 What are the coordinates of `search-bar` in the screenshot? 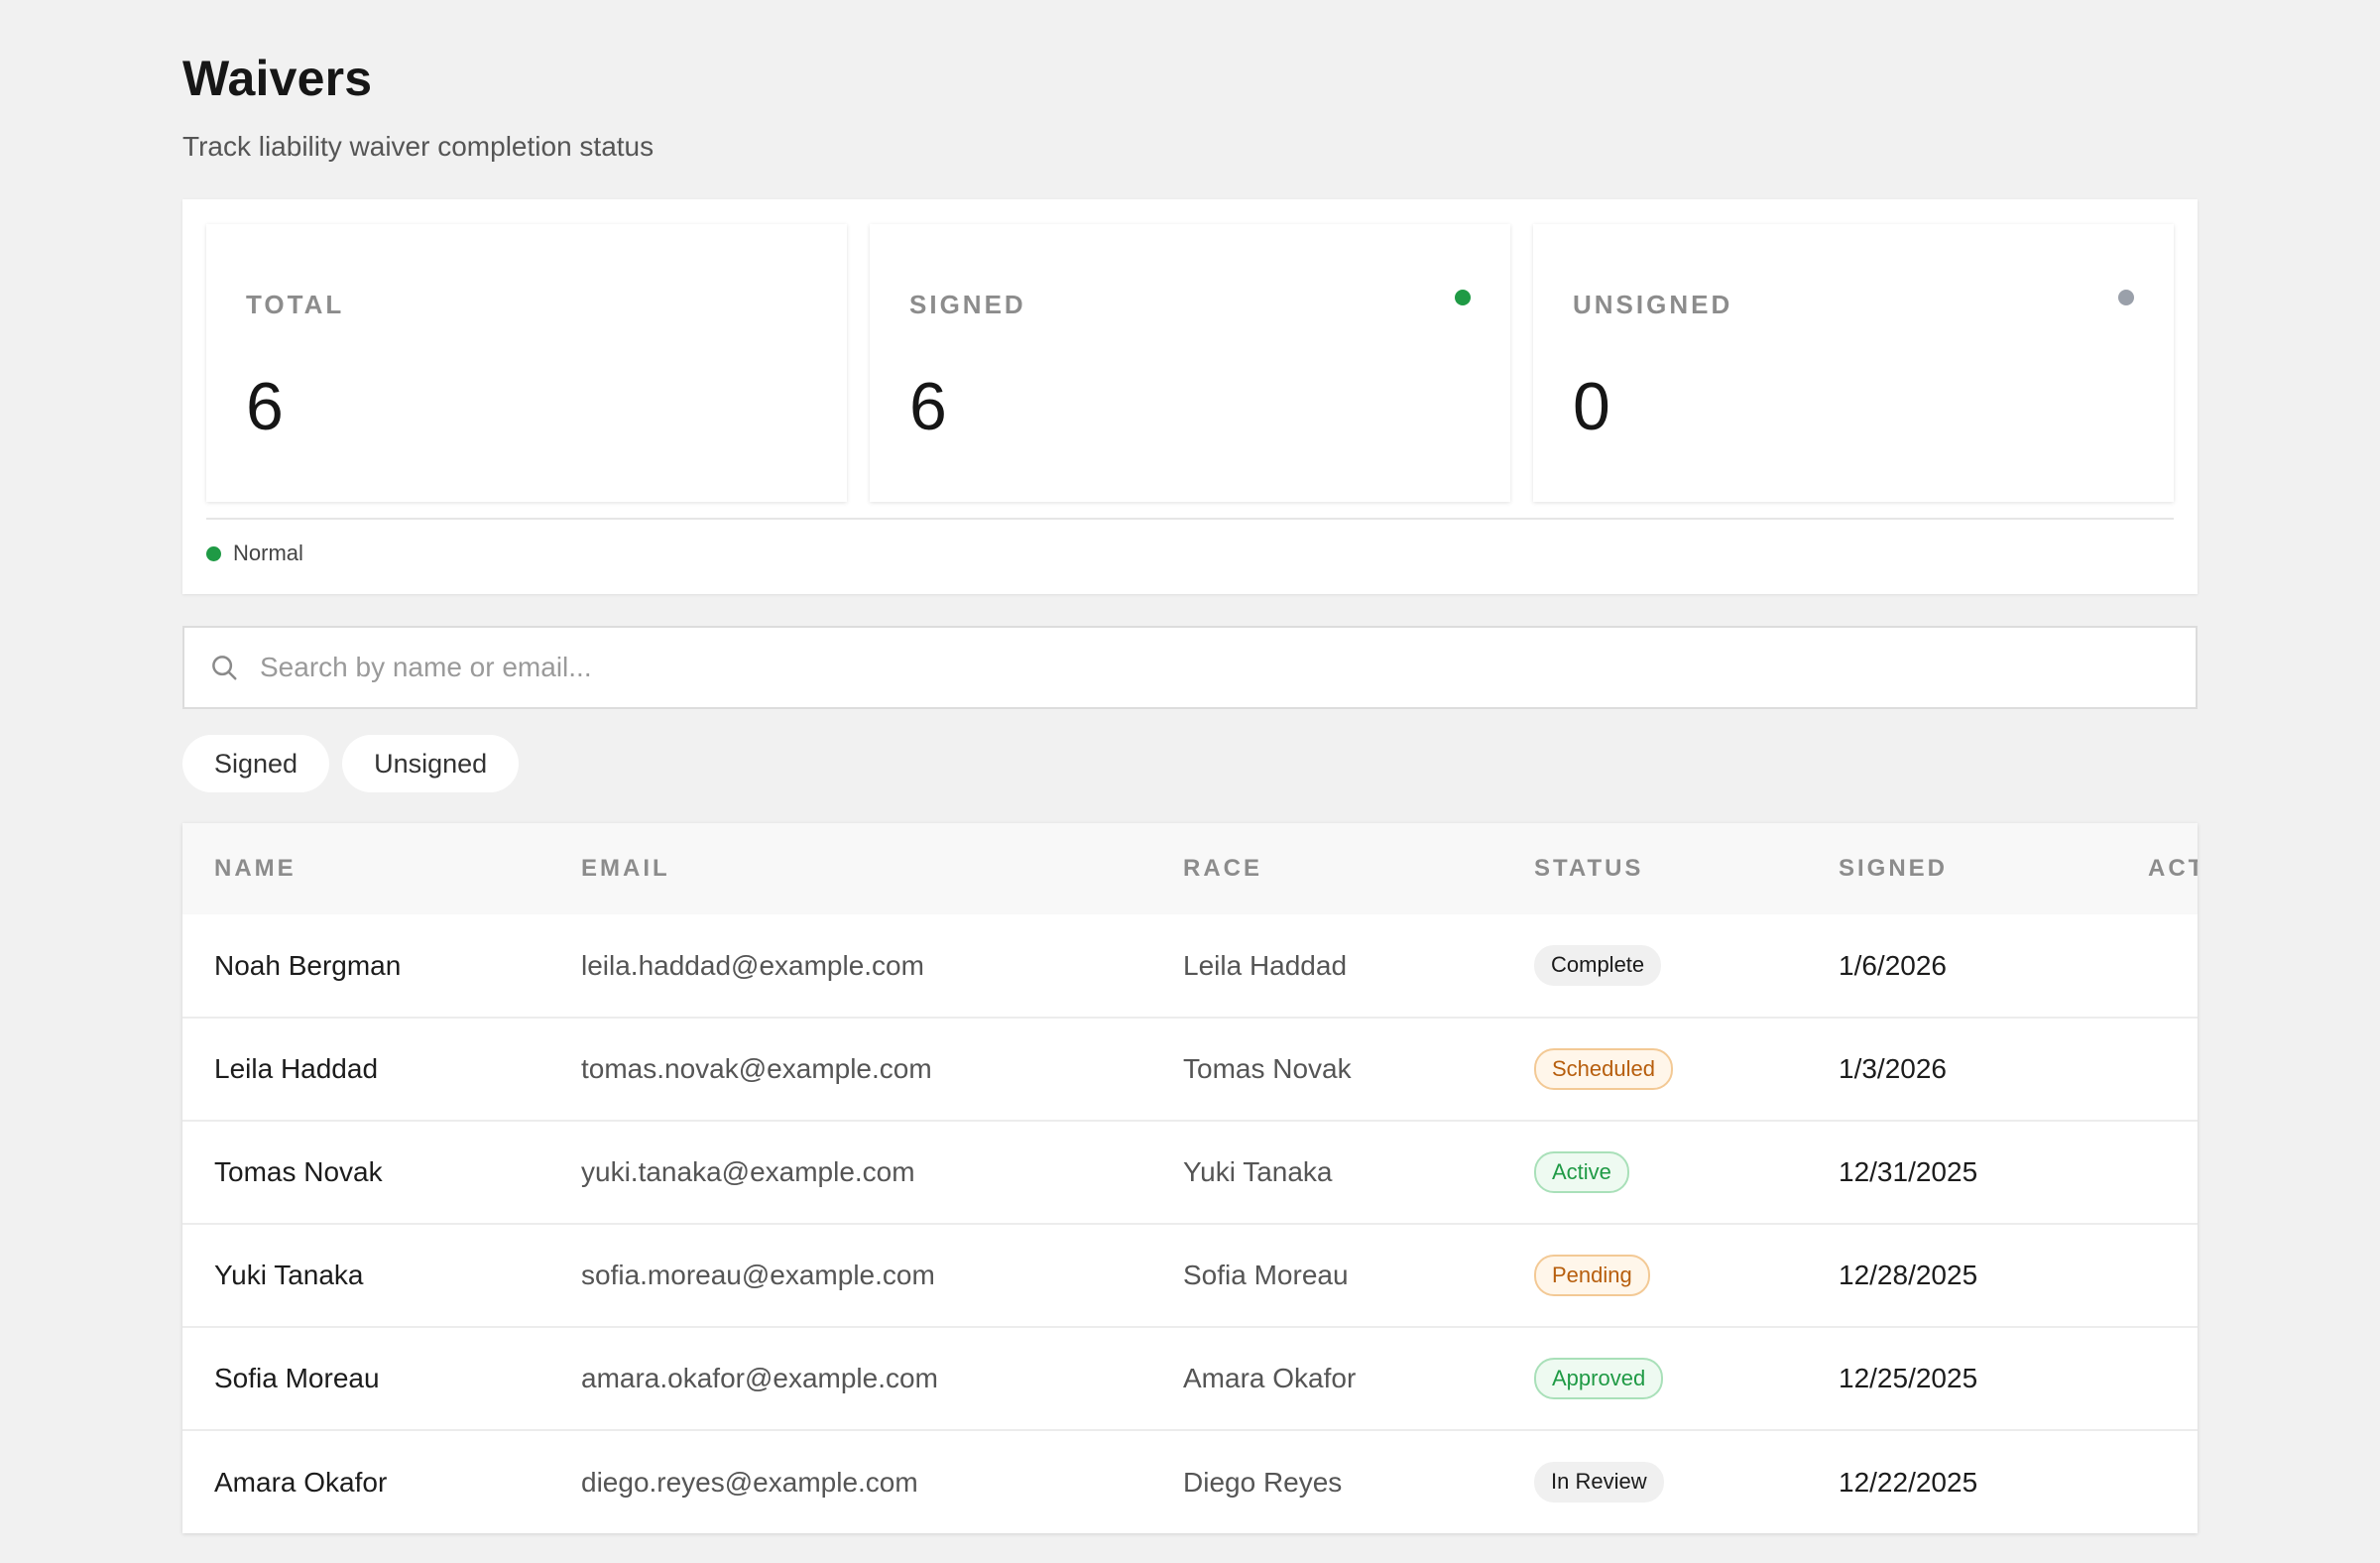 It's located at (1190, 667).